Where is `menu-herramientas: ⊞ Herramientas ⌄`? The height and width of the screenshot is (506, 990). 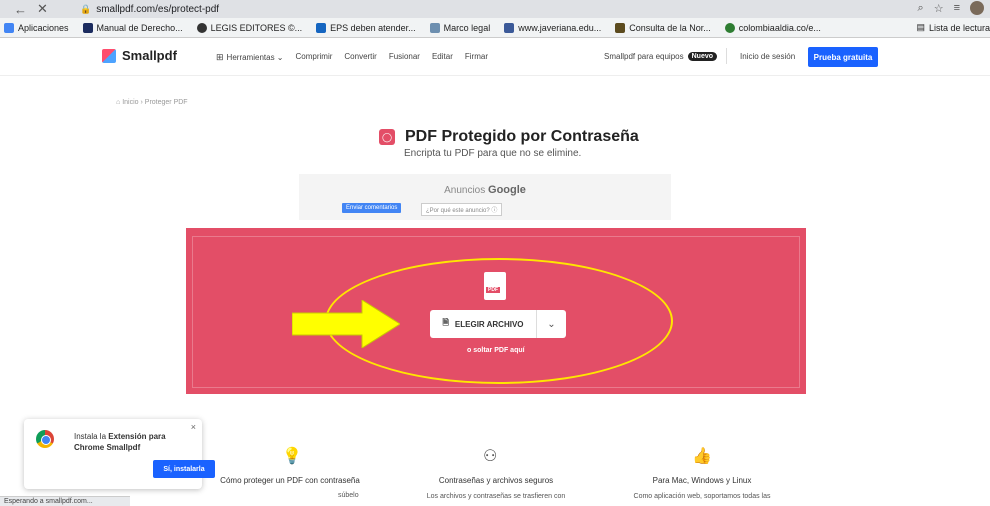 menu-herramientas: ⊞ Herramientas ⌄ is located at coordinates (250, 57).